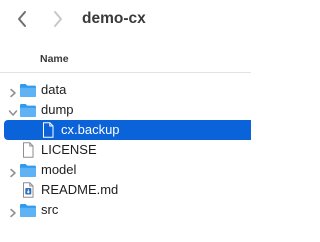 This screenshot has width=320, height=242. Describe the element at coordinates (125, 210) in the screenshot. I see `file-row: src` at that location.